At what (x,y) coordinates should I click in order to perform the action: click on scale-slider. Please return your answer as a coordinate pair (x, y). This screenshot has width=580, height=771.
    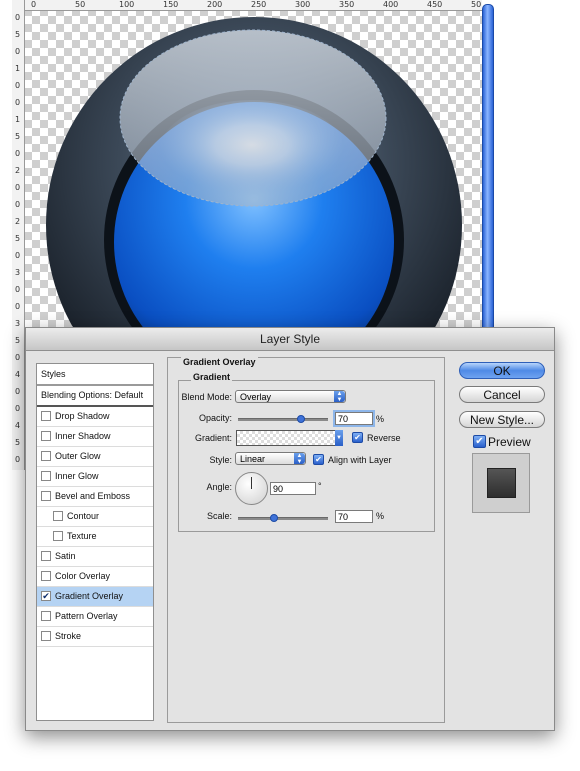
    Looking at the image, I should click on (283, 518).